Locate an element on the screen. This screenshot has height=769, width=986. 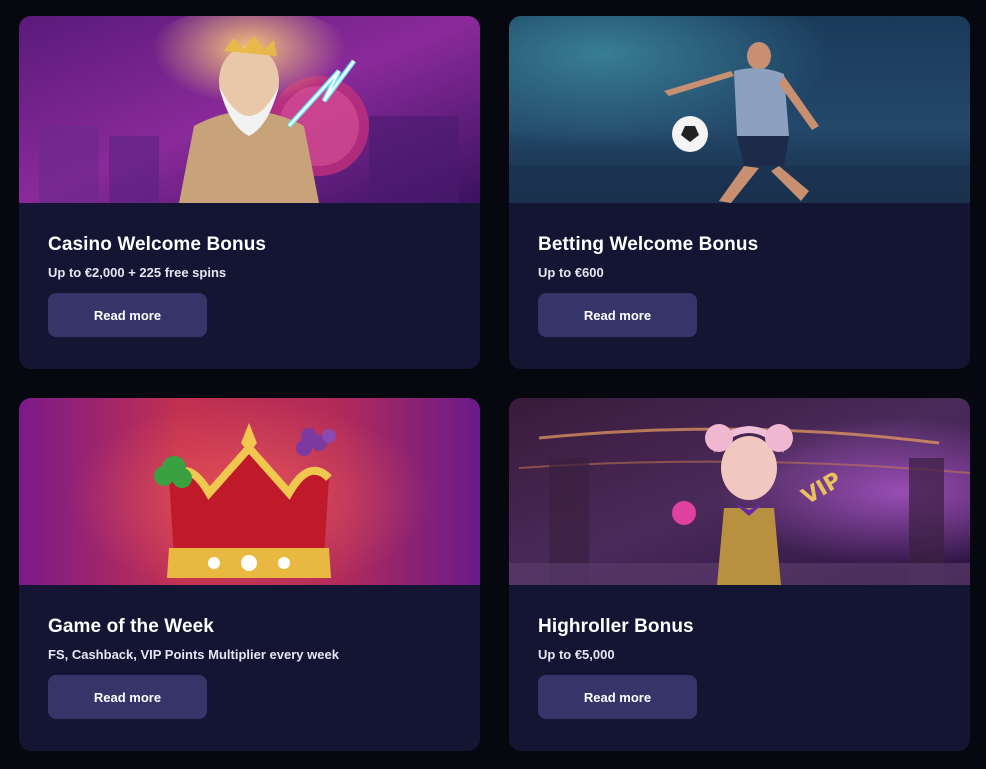
promo-banner-image-football is located at coordinates (739, 109).